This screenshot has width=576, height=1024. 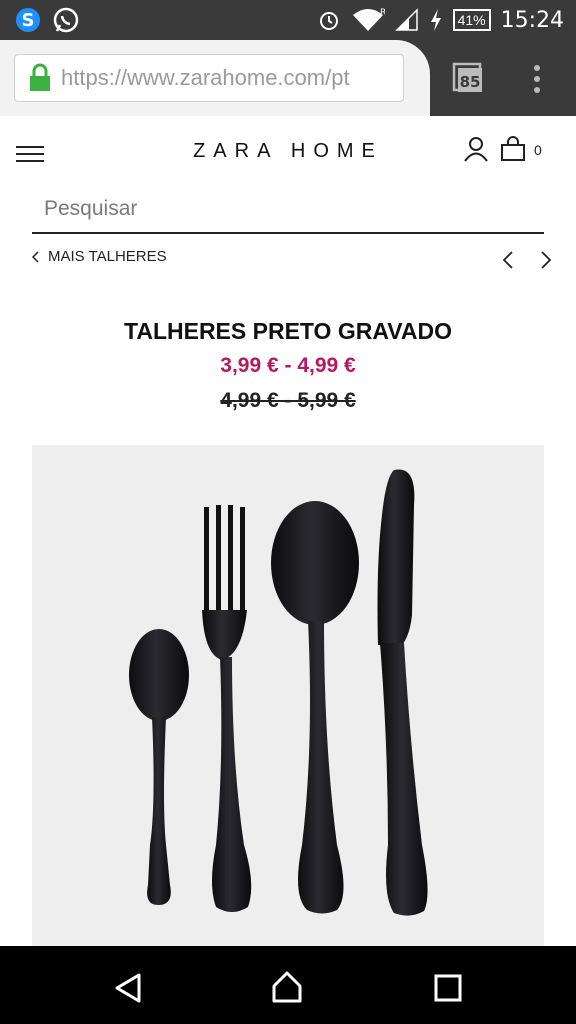 What do you see at coordinates (35, 256) in the screenshot?
I see `chevron-left-icon` at bounding box center [35, 256].